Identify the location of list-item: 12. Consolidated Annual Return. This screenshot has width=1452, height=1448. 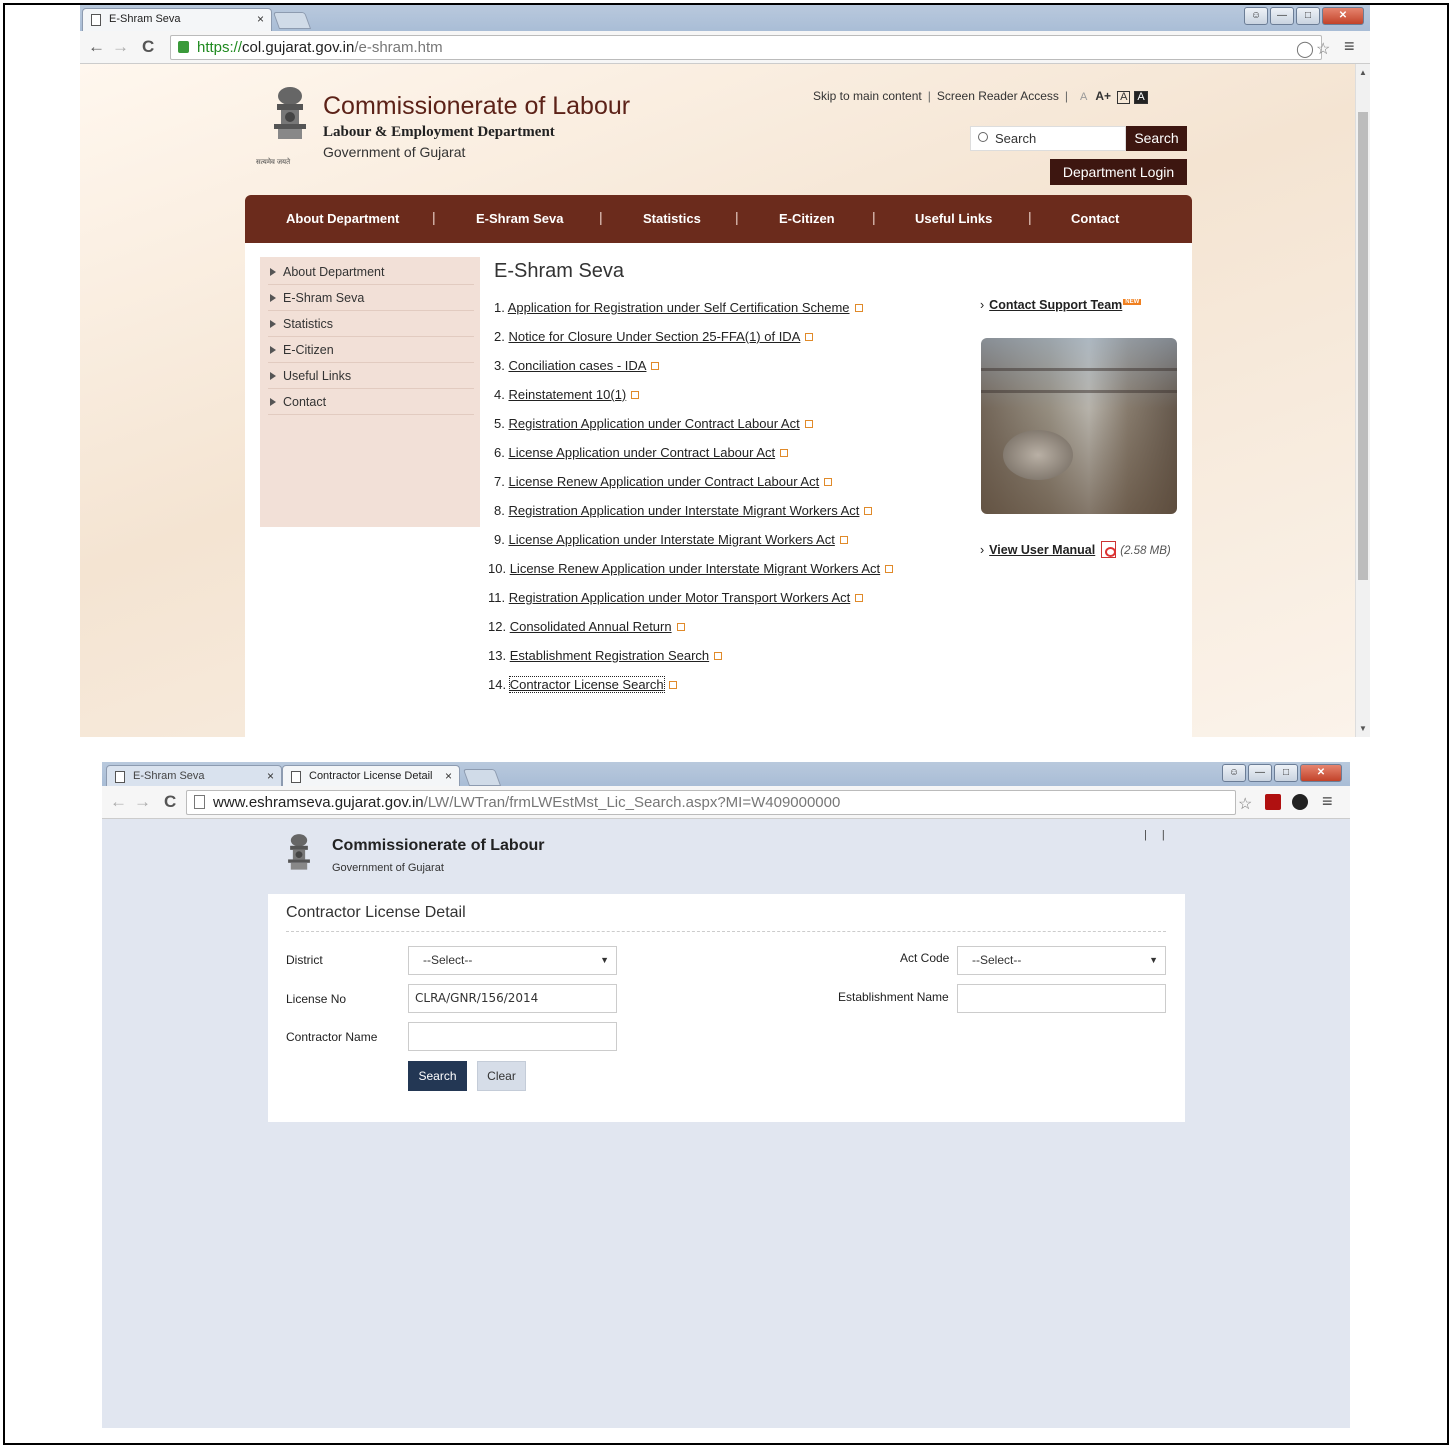
(586, 626).